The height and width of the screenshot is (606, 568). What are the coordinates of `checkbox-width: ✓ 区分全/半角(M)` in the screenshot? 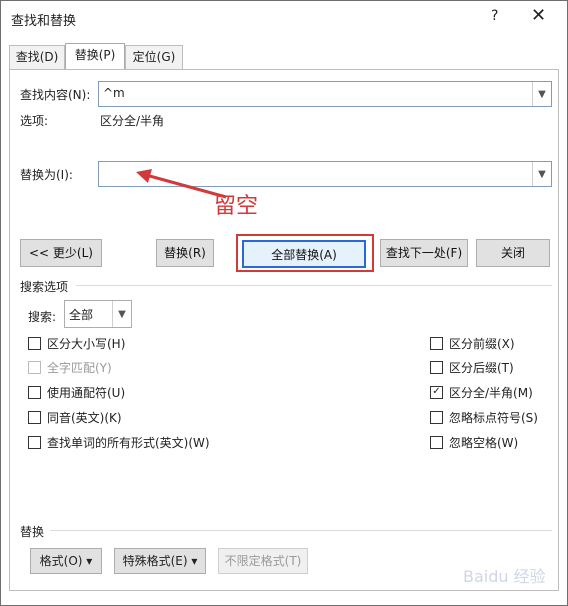 It's located at (481, 392).